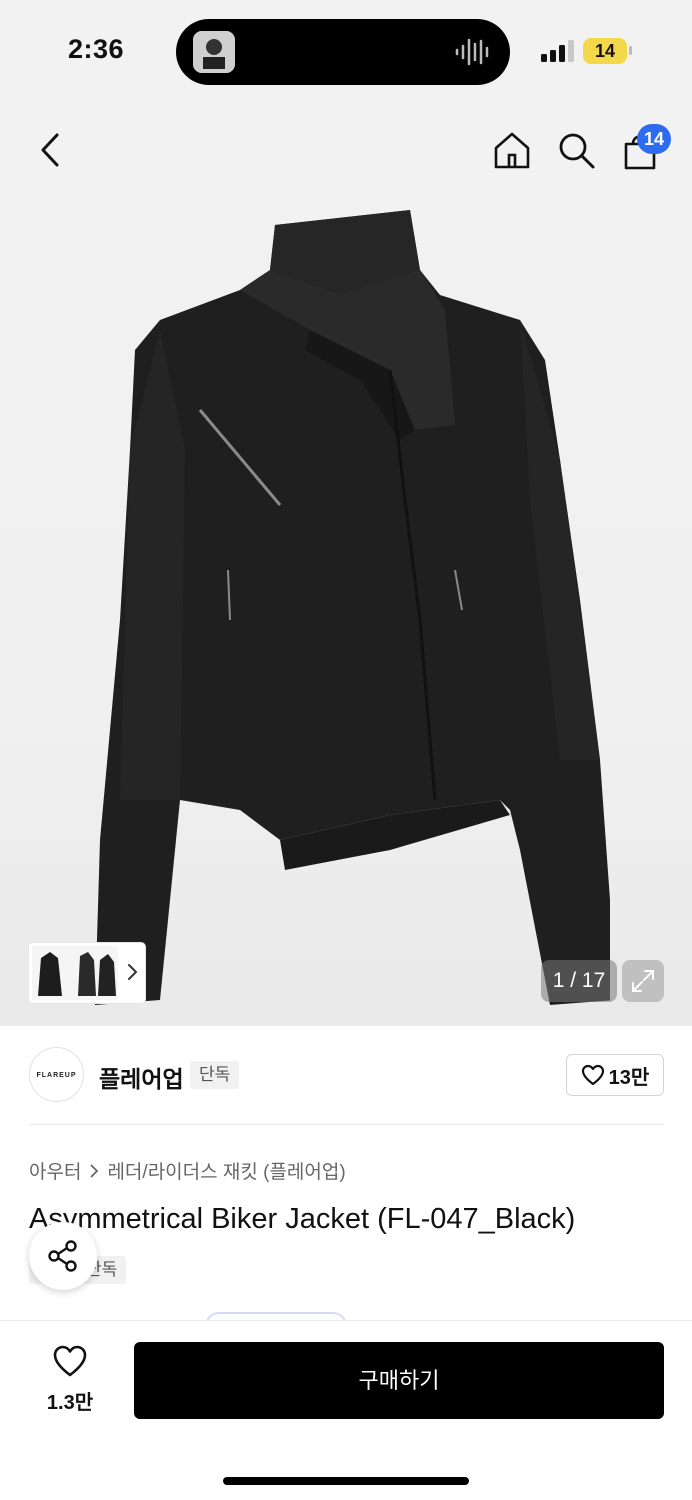 The height and width of the screenshot is (1500, 692). I want to click on wishlist-count: 1.3만, so click(70, 1403).